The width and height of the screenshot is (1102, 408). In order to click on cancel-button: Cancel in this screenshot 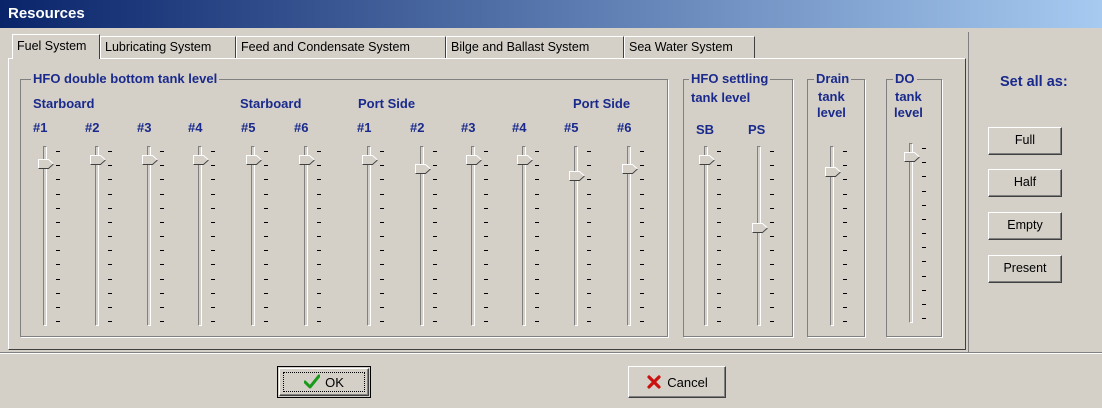, I will do `click(677, 382)`.